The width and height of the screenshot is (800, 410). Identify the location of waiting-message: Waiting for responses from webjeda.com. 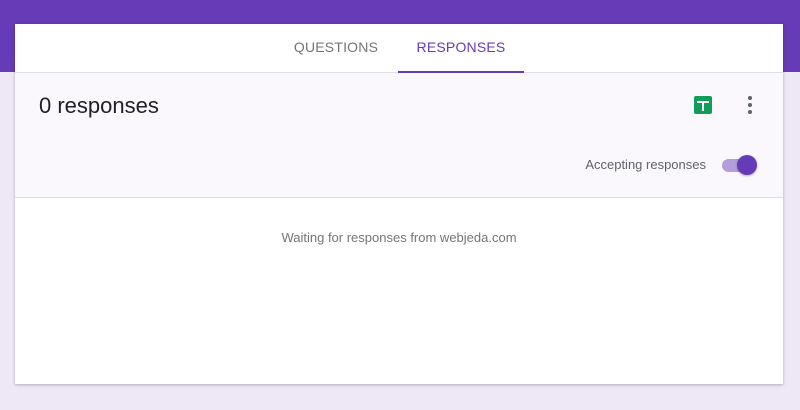
(399, 237).